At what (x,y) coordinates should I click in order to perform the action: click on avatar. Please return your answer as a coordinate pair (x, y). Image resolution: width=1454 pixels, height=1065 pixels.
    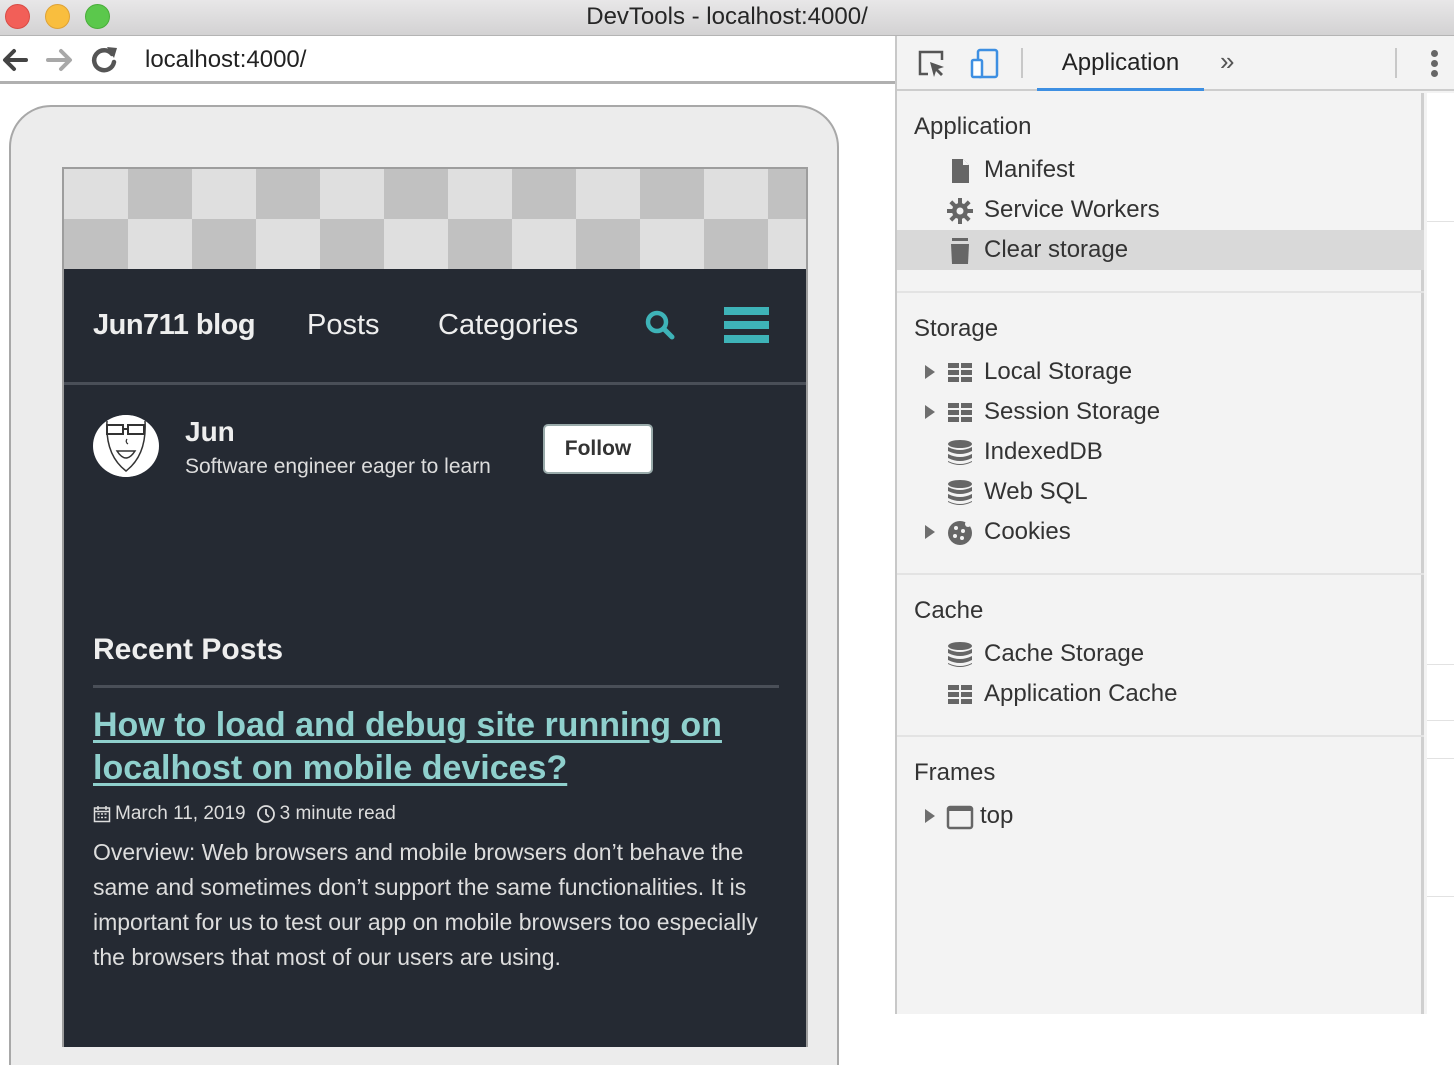
    Looking at the image, I should click on (126, 446).